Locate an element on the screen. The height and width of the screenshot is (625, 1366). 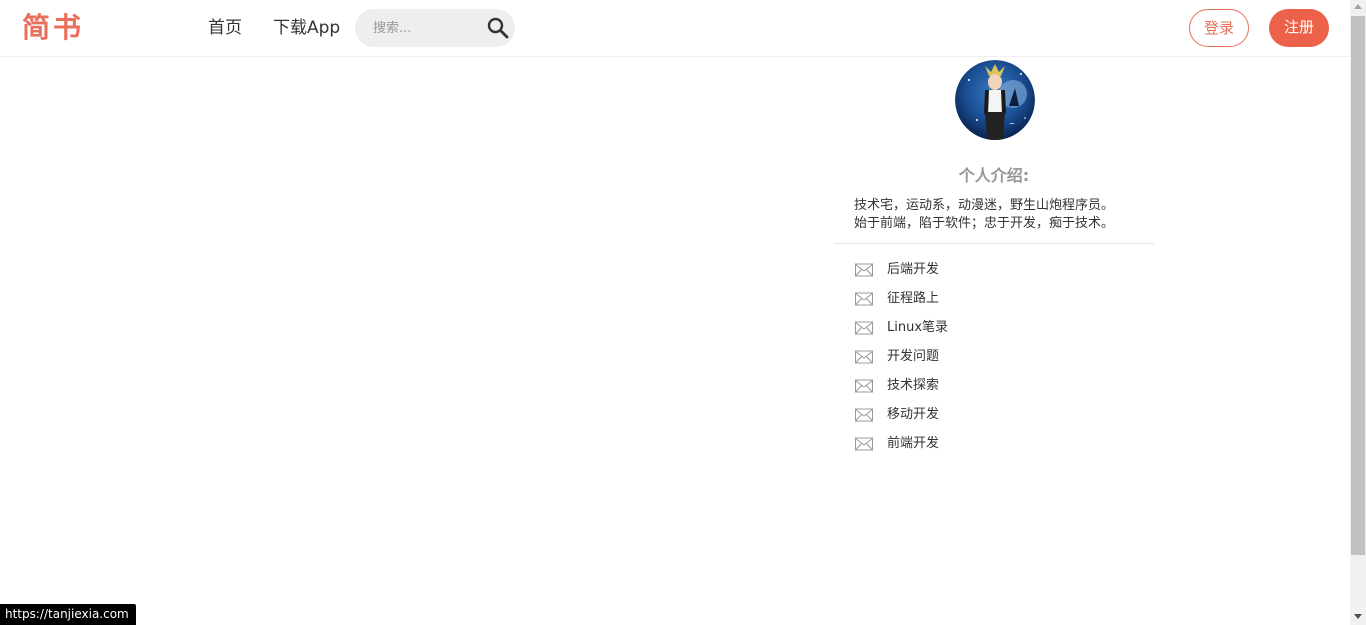
intro-title: 个人介绍: is located at coordinates (994, 175).